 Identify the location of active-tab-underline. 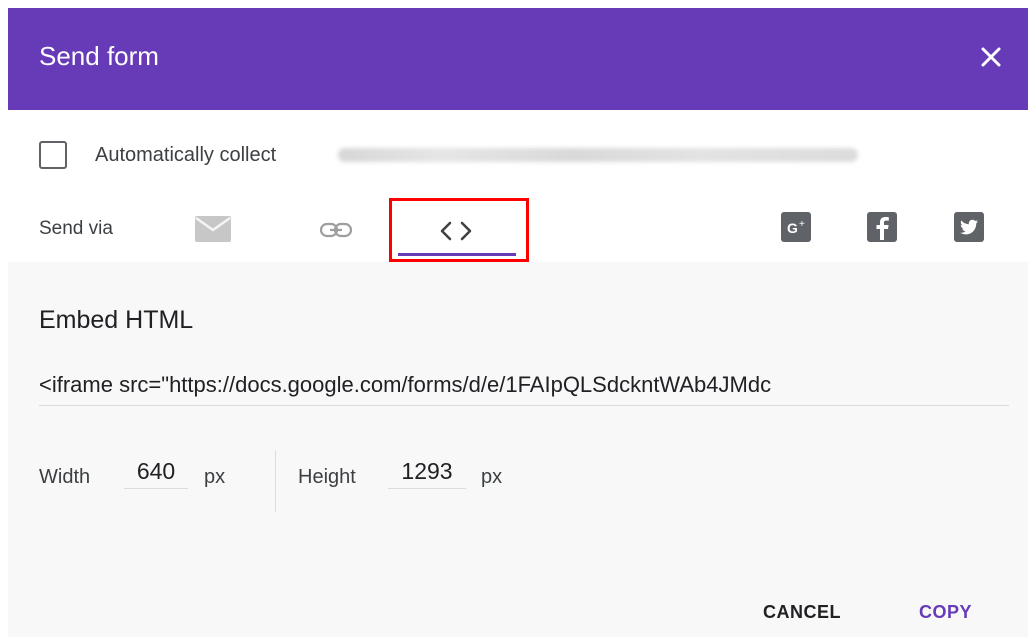
(457, 254).